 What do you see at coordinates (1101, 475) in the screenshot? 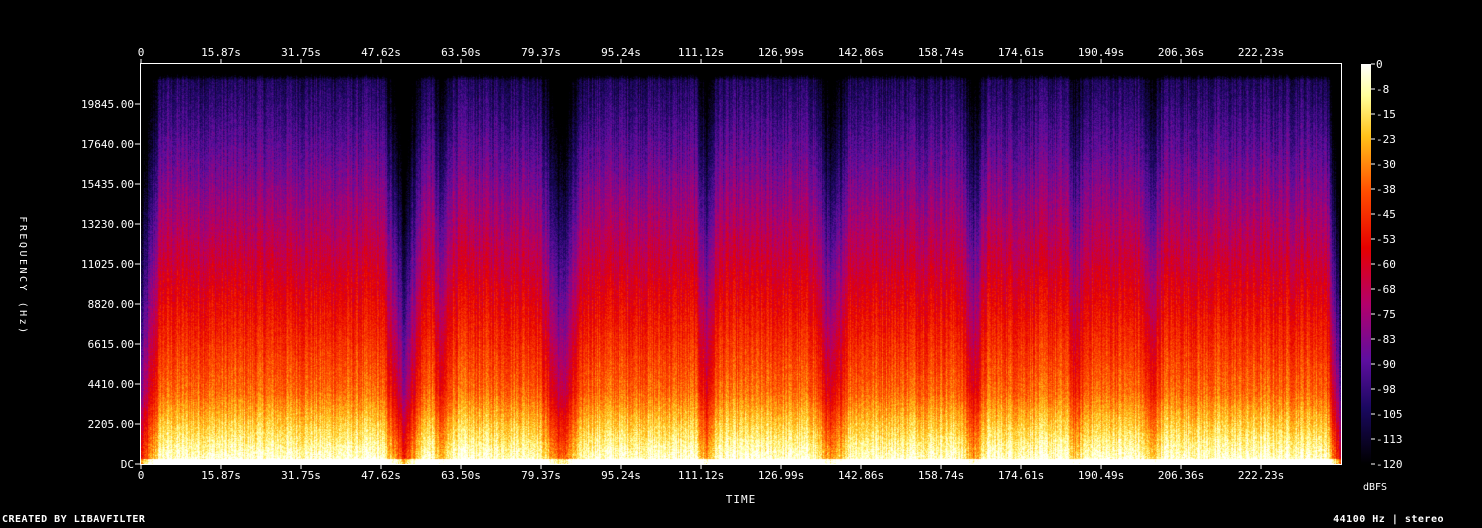
I see `x-tick-label-bottom: 190.49s` at bounding box center [1101, 475].